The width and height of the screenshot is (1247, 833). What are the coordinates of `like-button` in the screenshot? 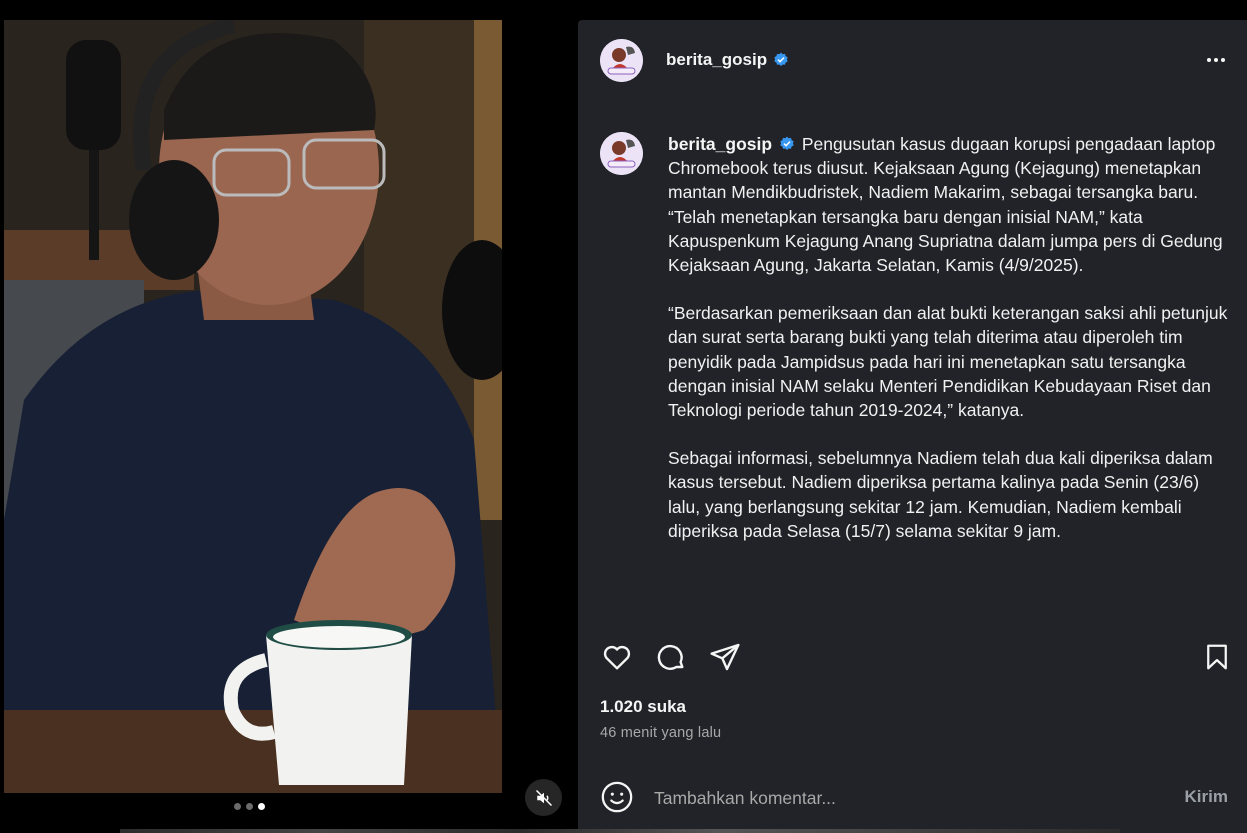 It's located at (617, 657).